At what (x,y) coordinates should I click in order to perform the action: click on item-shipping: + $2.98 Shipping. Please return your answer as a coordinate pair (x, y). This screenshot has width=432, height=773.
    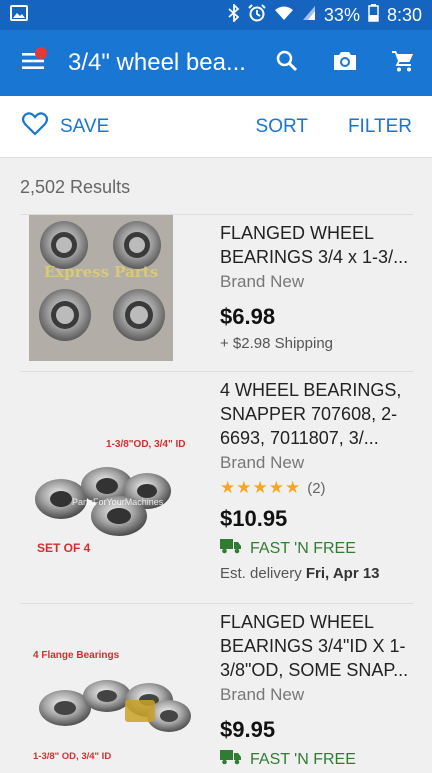
    Looking at the image, I should click on (277, 343).